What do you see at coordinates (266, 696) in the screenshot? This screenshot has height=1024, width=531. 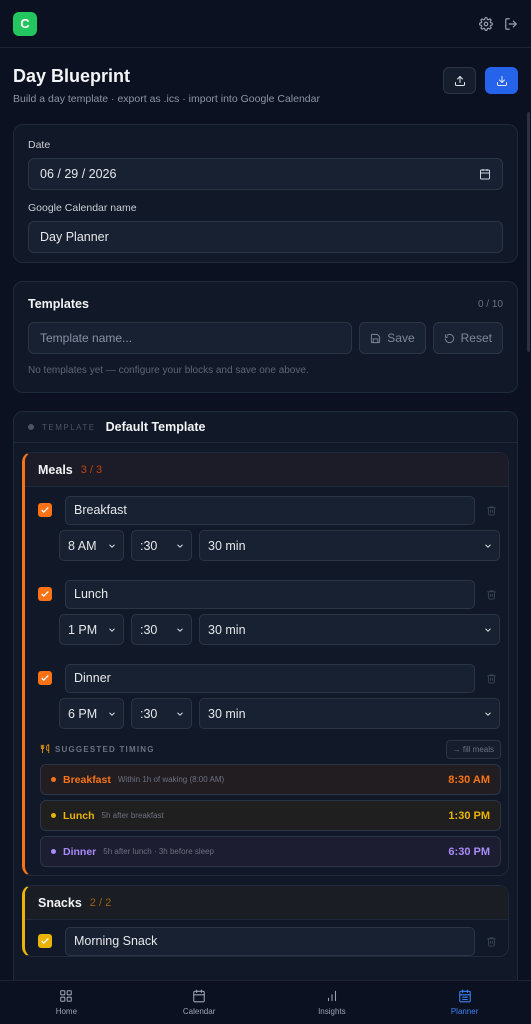 I see `meal-item: Dinner 6 PM :30 30 min` at bounding box center [266, 696].